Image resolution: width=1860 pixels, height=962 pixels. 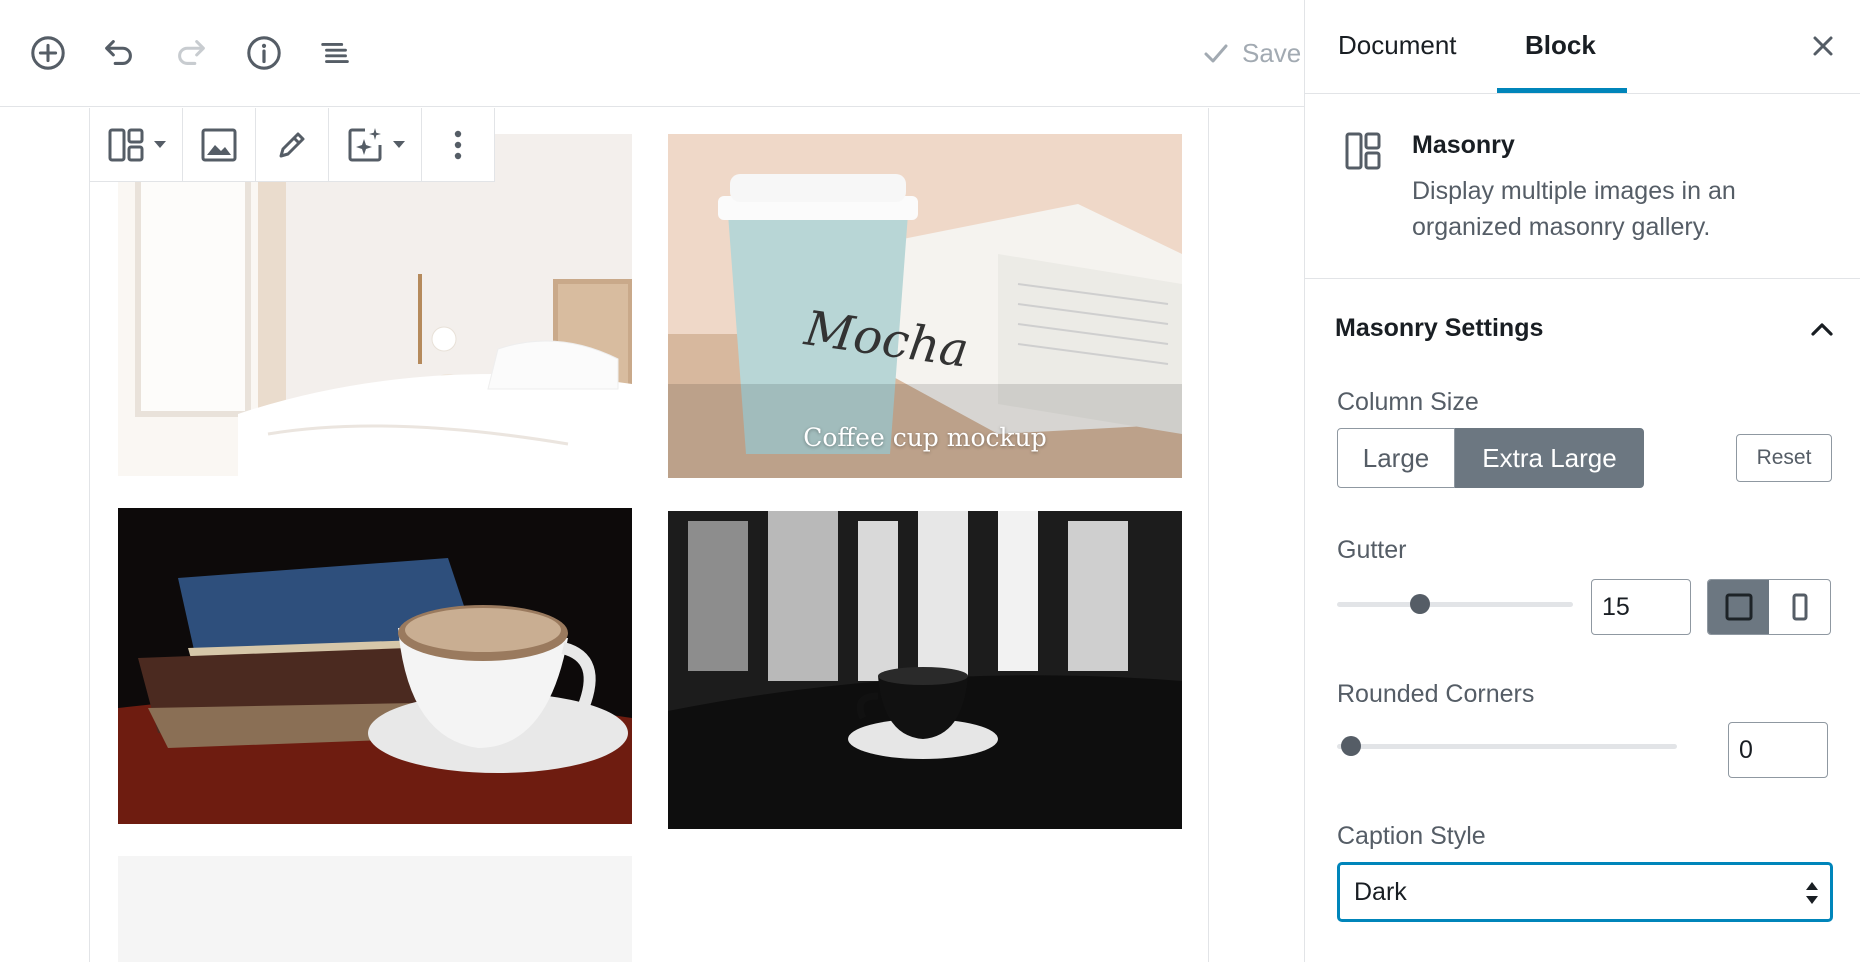 What do you see at coordinates (1778, 750) in the screenshot?
I see `rounded-corners-input: 0` at bounding box center [1778, 750].